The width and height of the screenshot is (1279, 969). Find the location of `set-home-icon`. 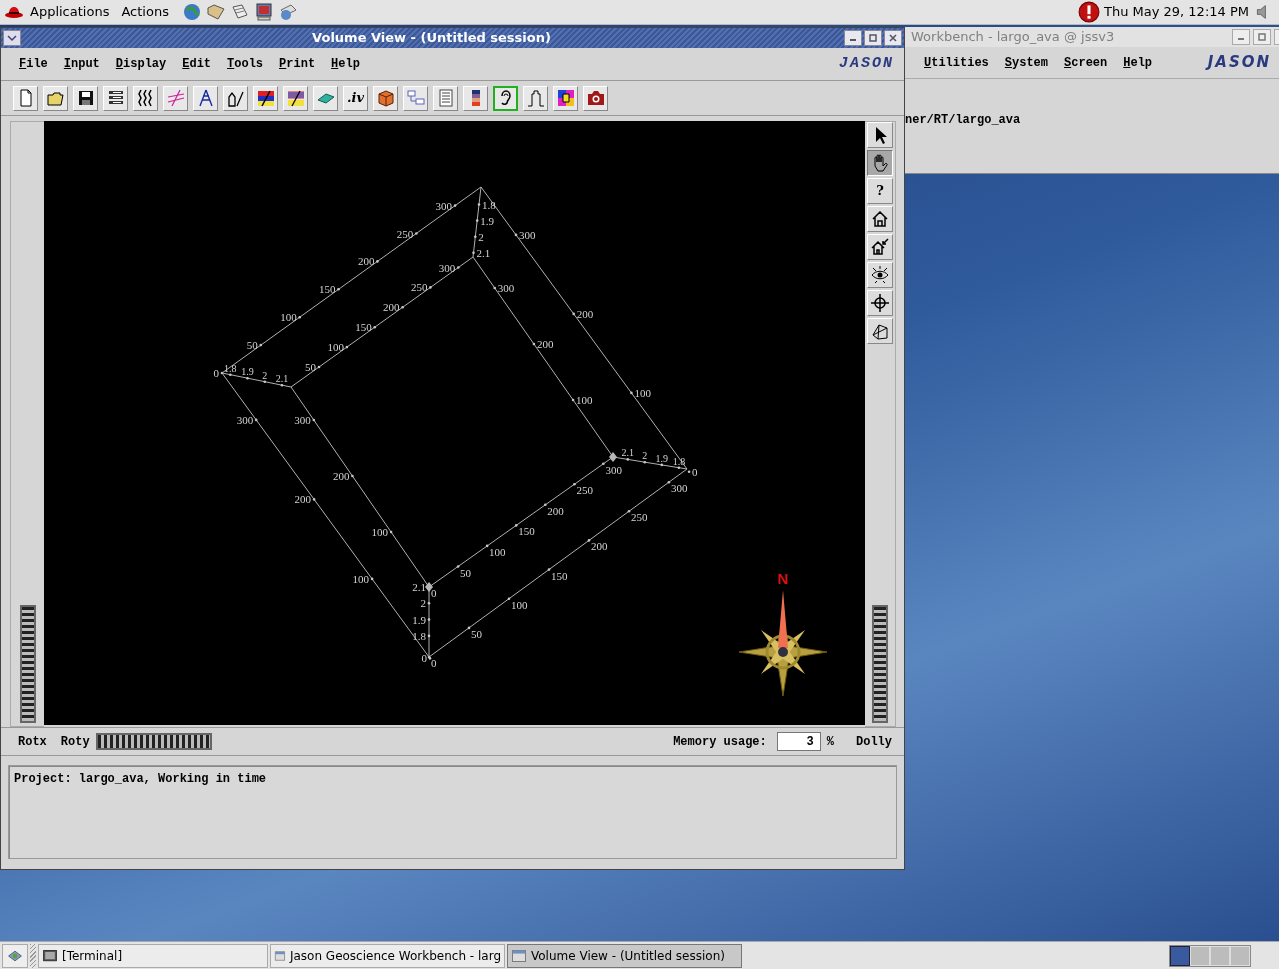

set-home-icon is located at coordinates (880, 247).